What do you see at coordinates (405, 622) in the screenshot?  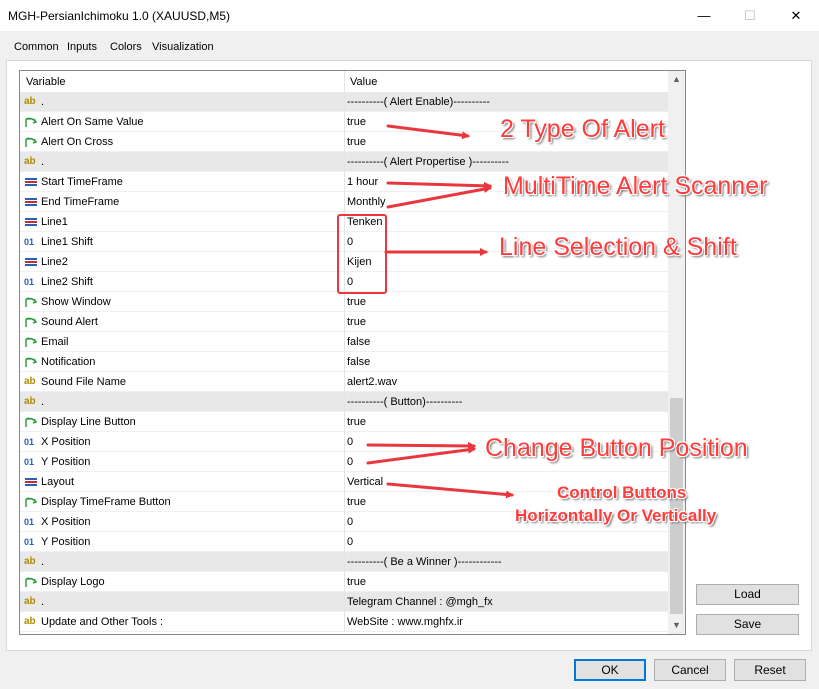 I see `variable-value: WebSite : www.mghfx.ir` at bounding box center [405, 622].